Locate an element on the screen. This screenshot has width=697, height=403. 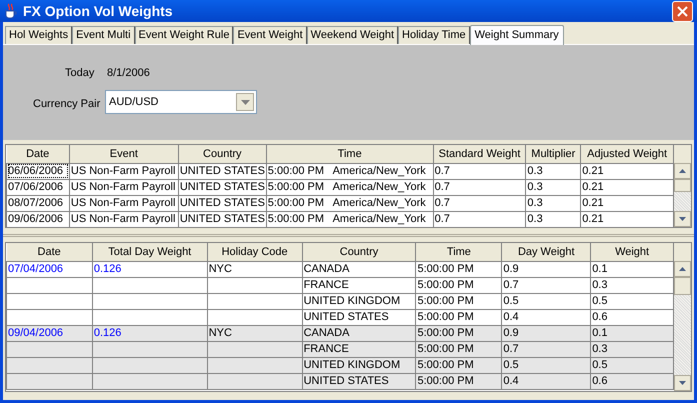
tab: Event Weight Rule is located at coordinates (184, 35).